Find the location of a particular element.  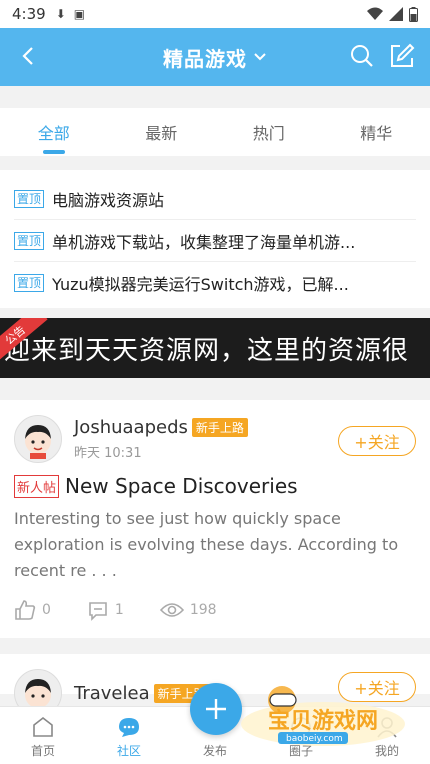

status-bar: 4:39 ⬇ ▣ is located at coordinates (215, 14).